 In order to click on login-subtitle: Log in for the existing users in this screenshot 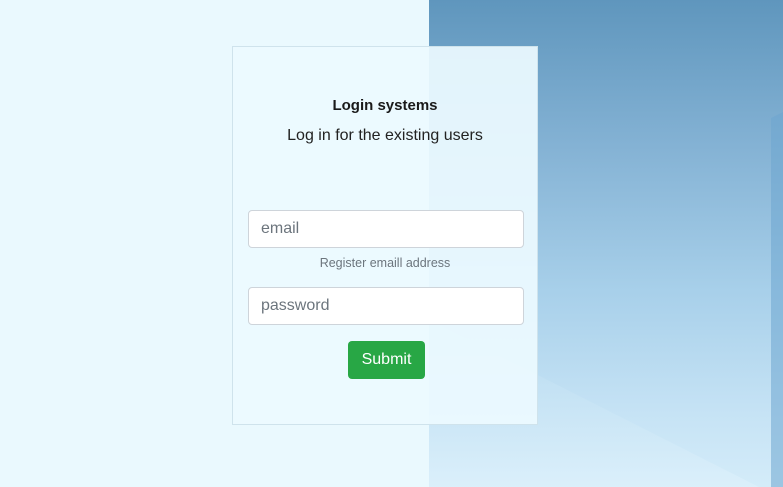, I will do `click(385, 135)`.